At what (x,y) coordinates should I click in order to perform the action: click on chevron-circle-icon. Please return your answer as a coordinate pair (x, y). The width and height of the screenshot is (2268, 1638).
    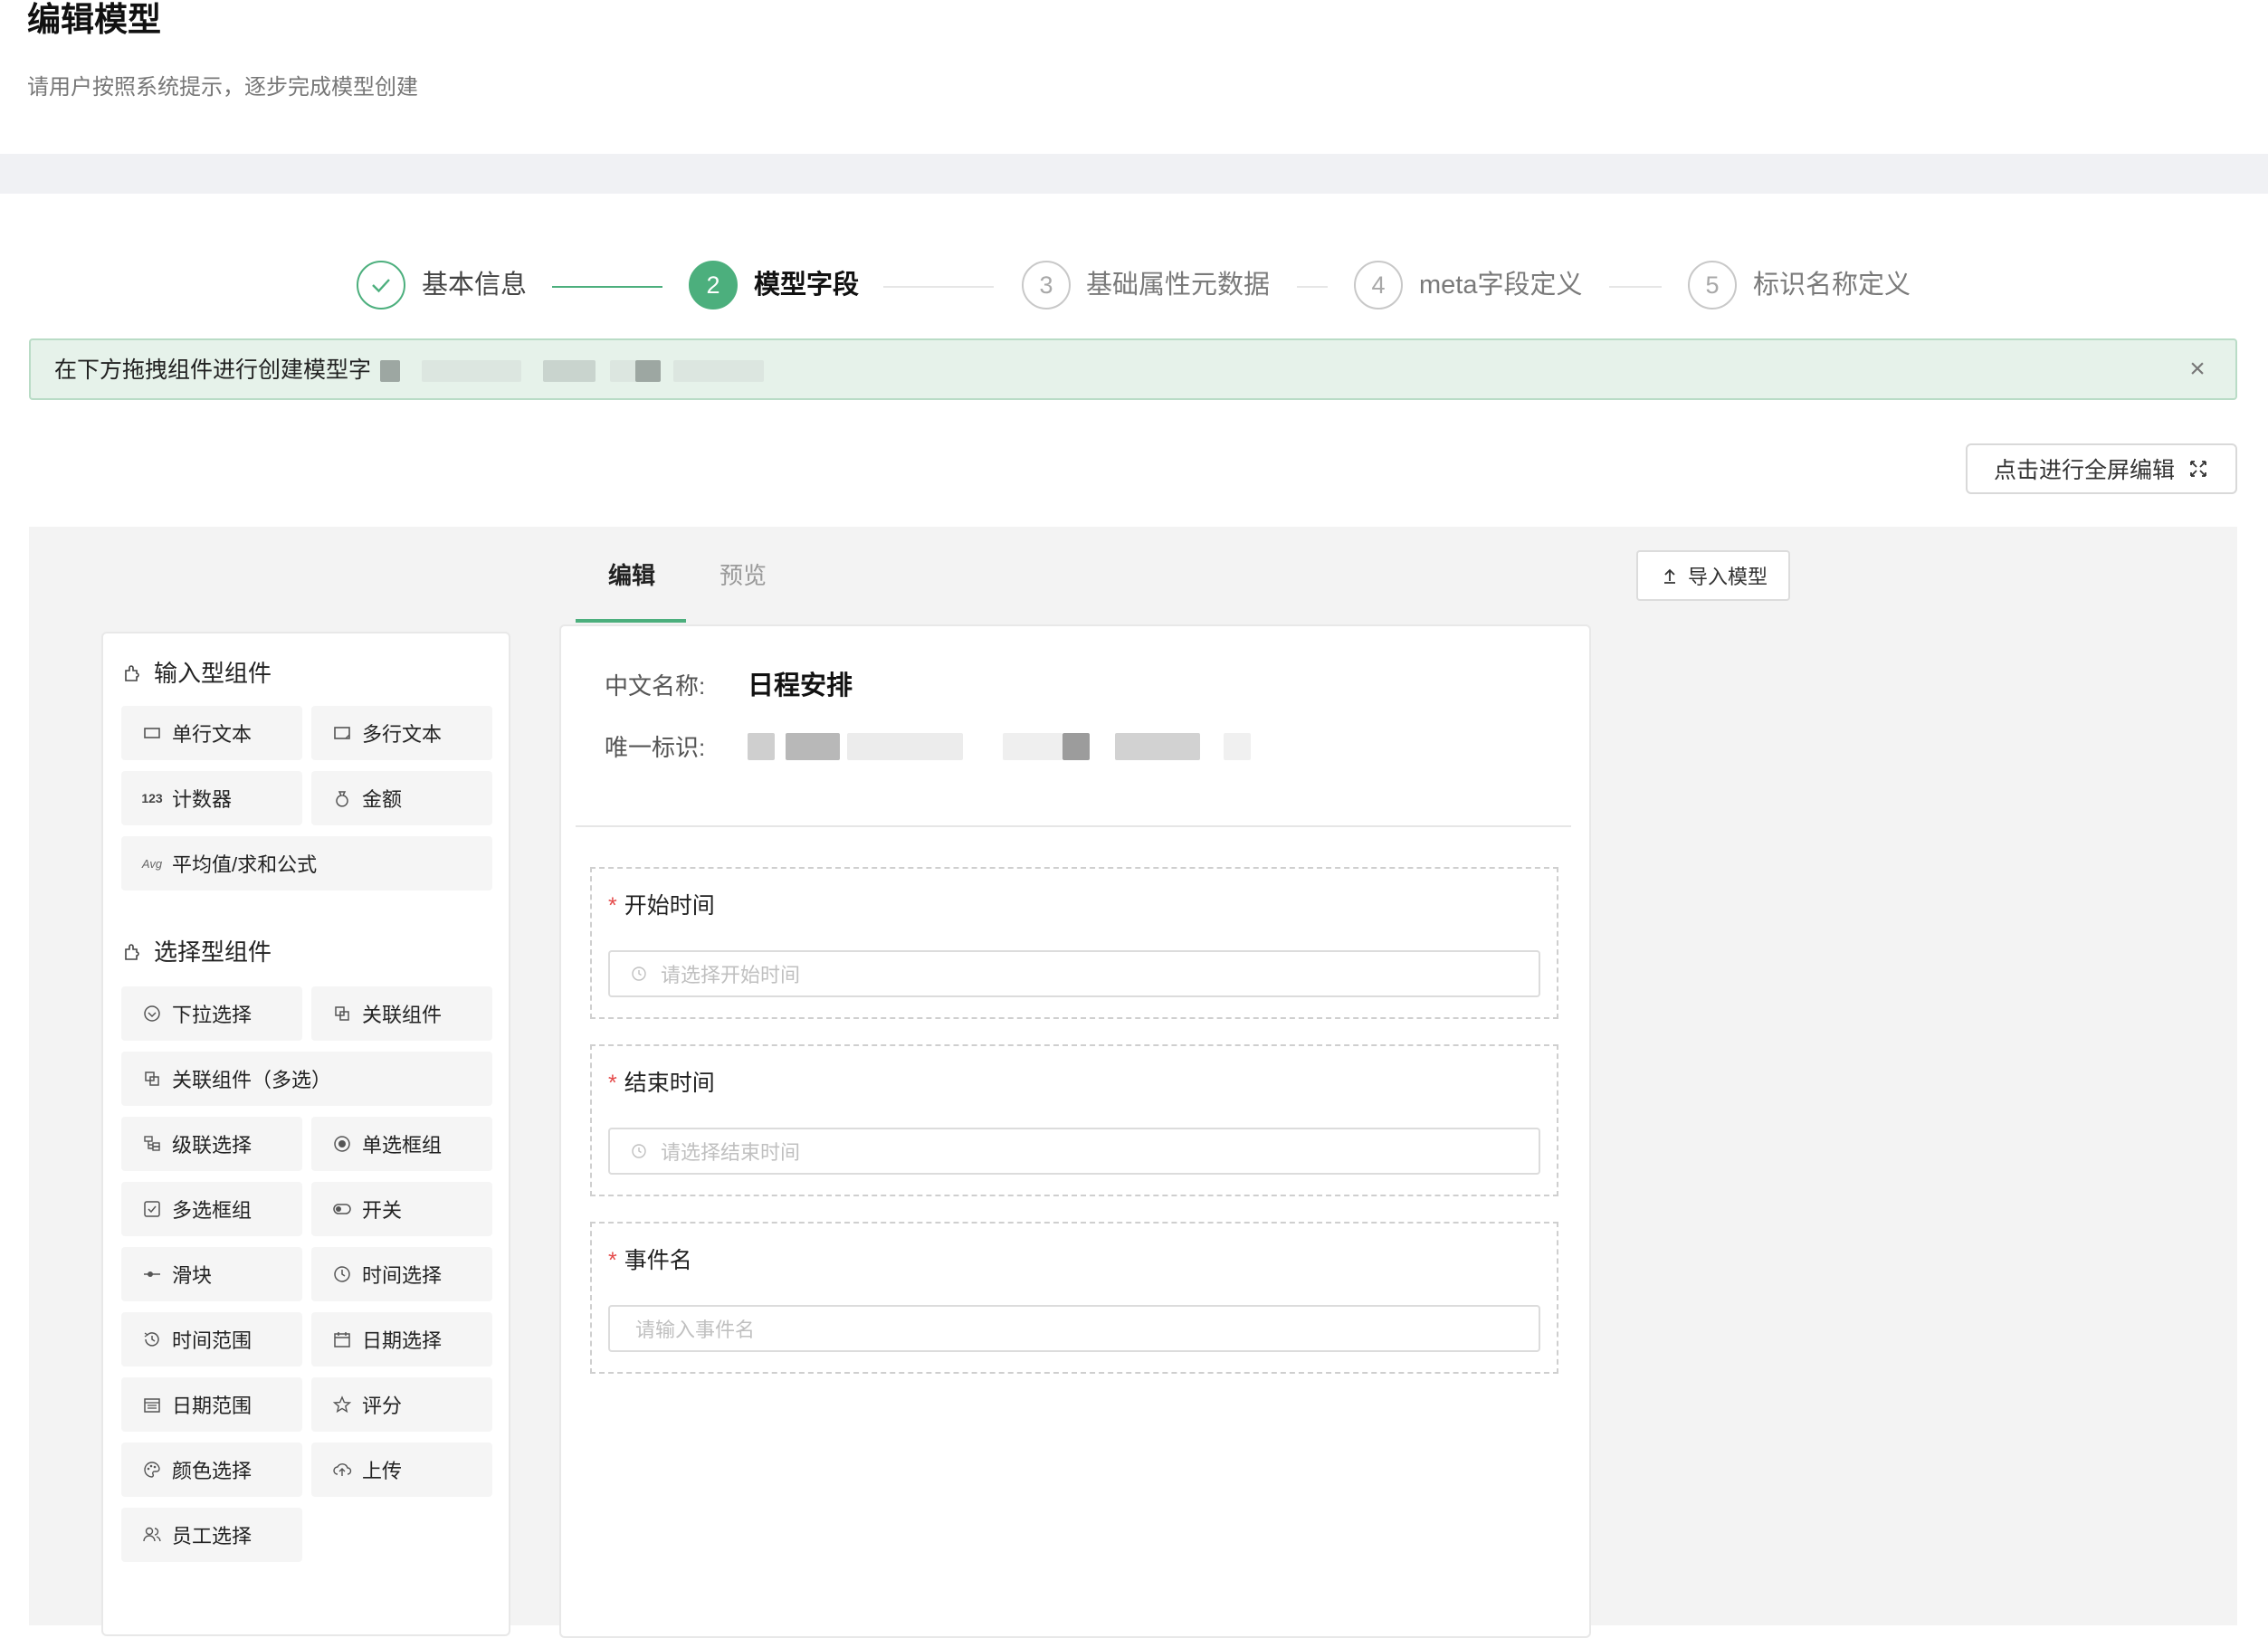
    Looking at the image, I should click on (152, 1013).